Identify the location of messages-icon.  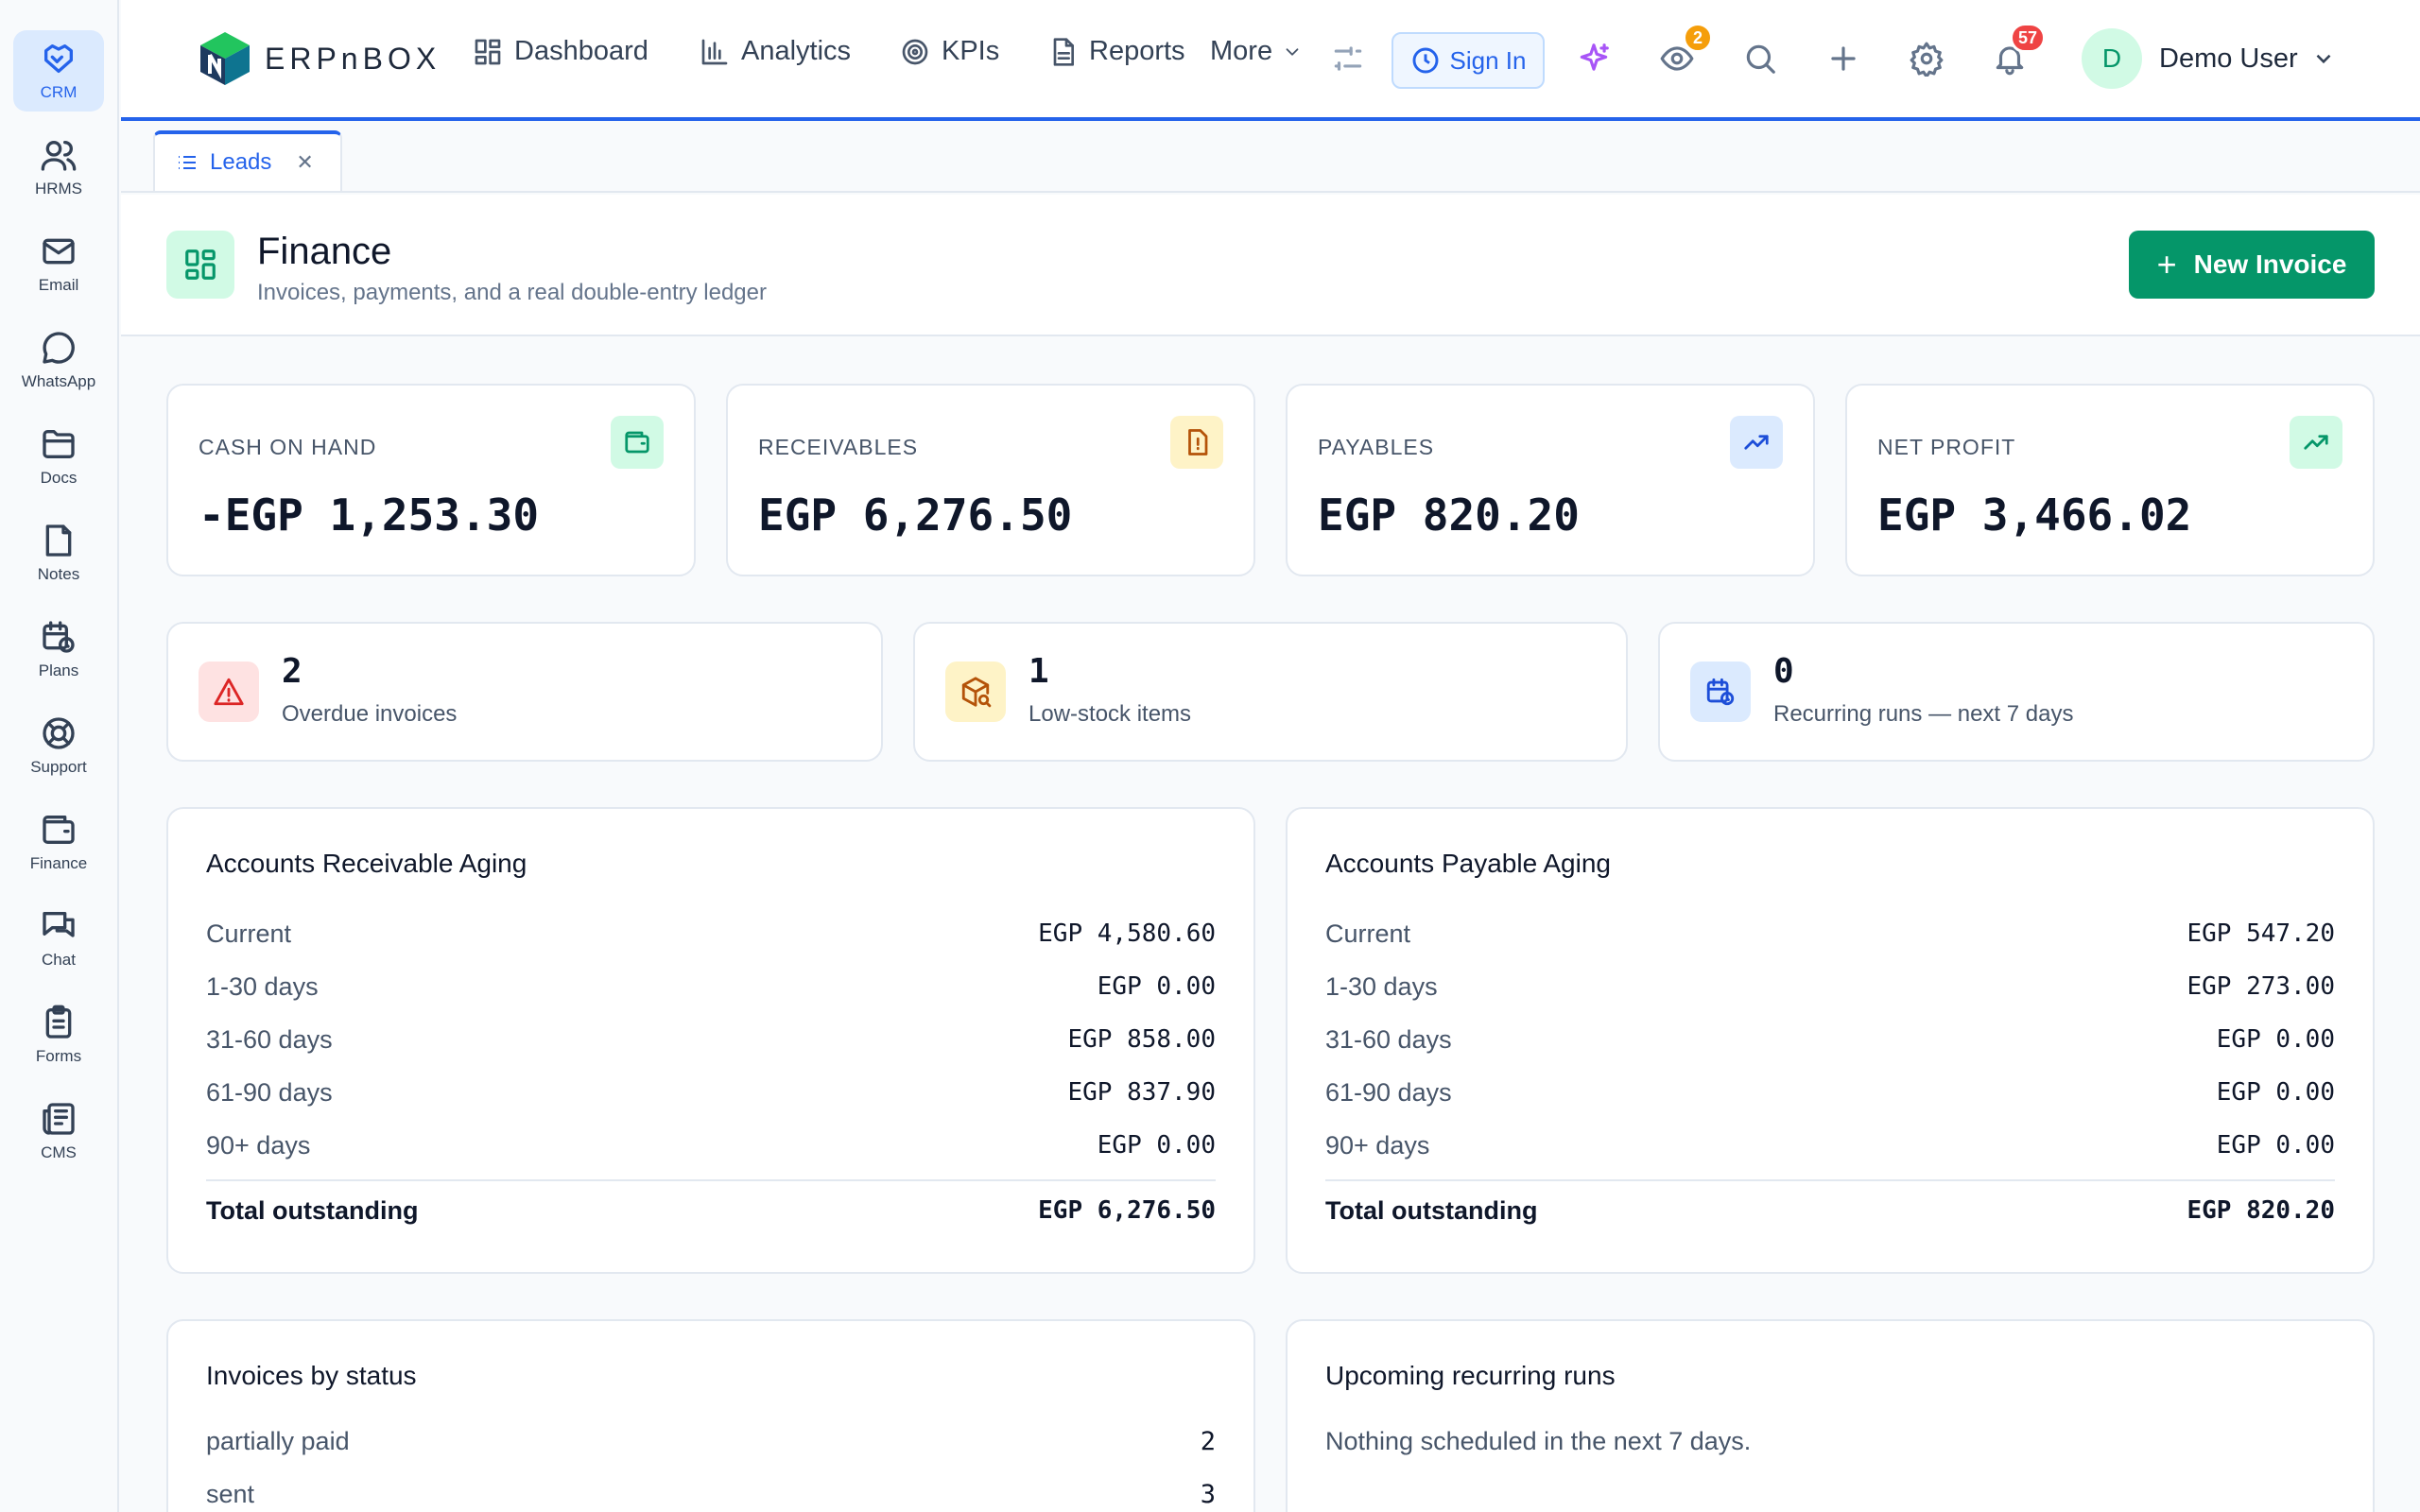
(59, 924).